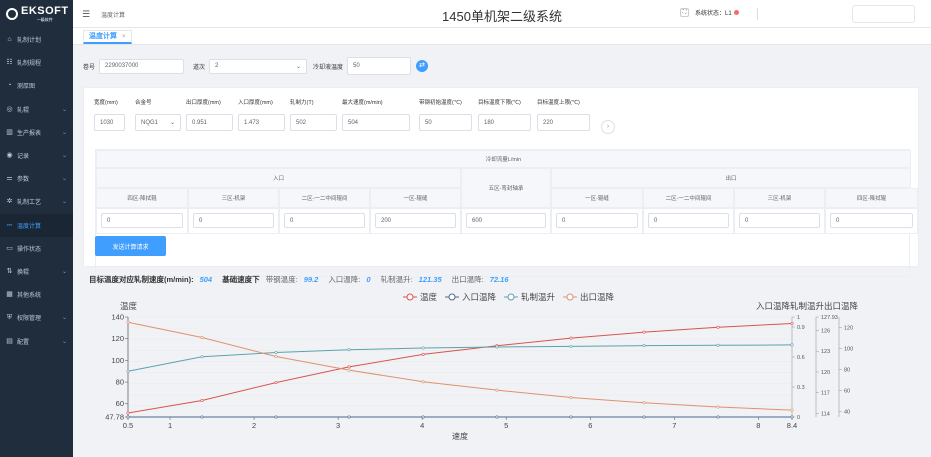  I want to click on sidebar-item-0: ⌂ 轧制计划, so click(36, 39).